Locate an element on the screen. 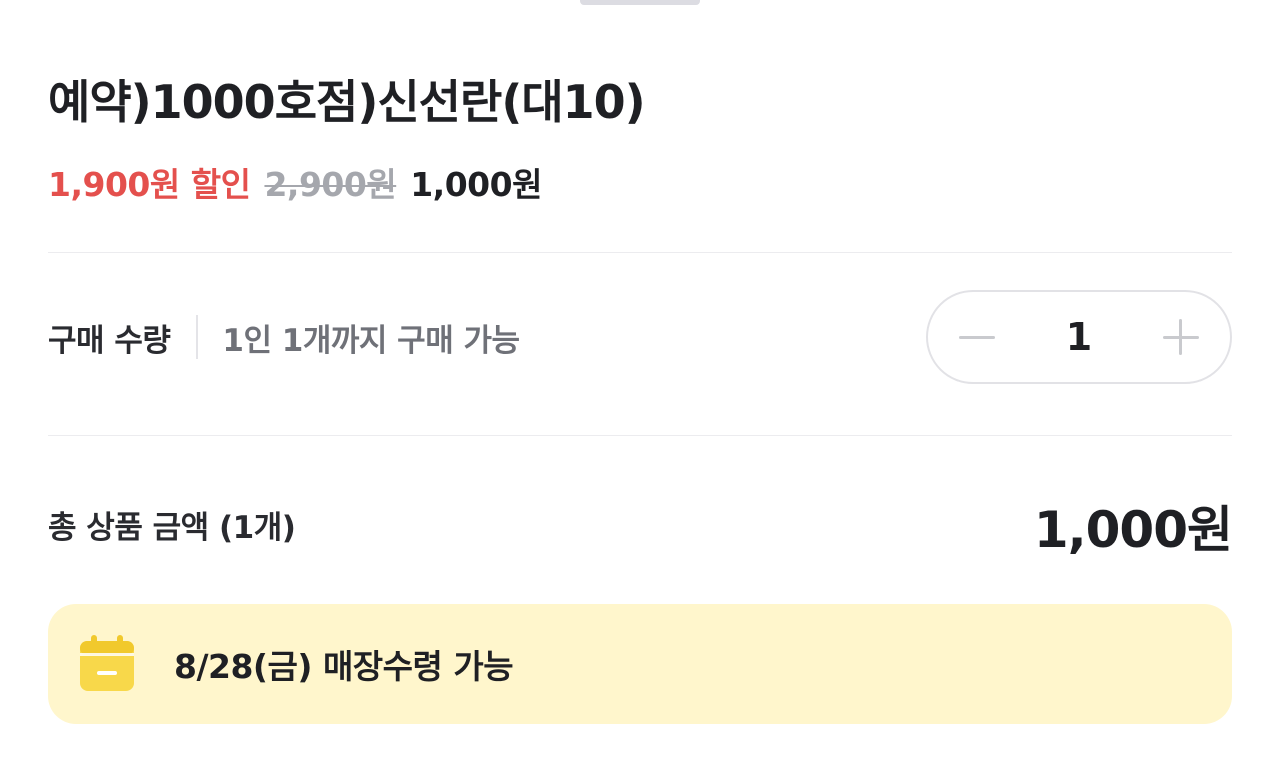 This screenshot has width=1280, height=759. total-price-value: 1,000원 is located at coordinates (1133, 530).